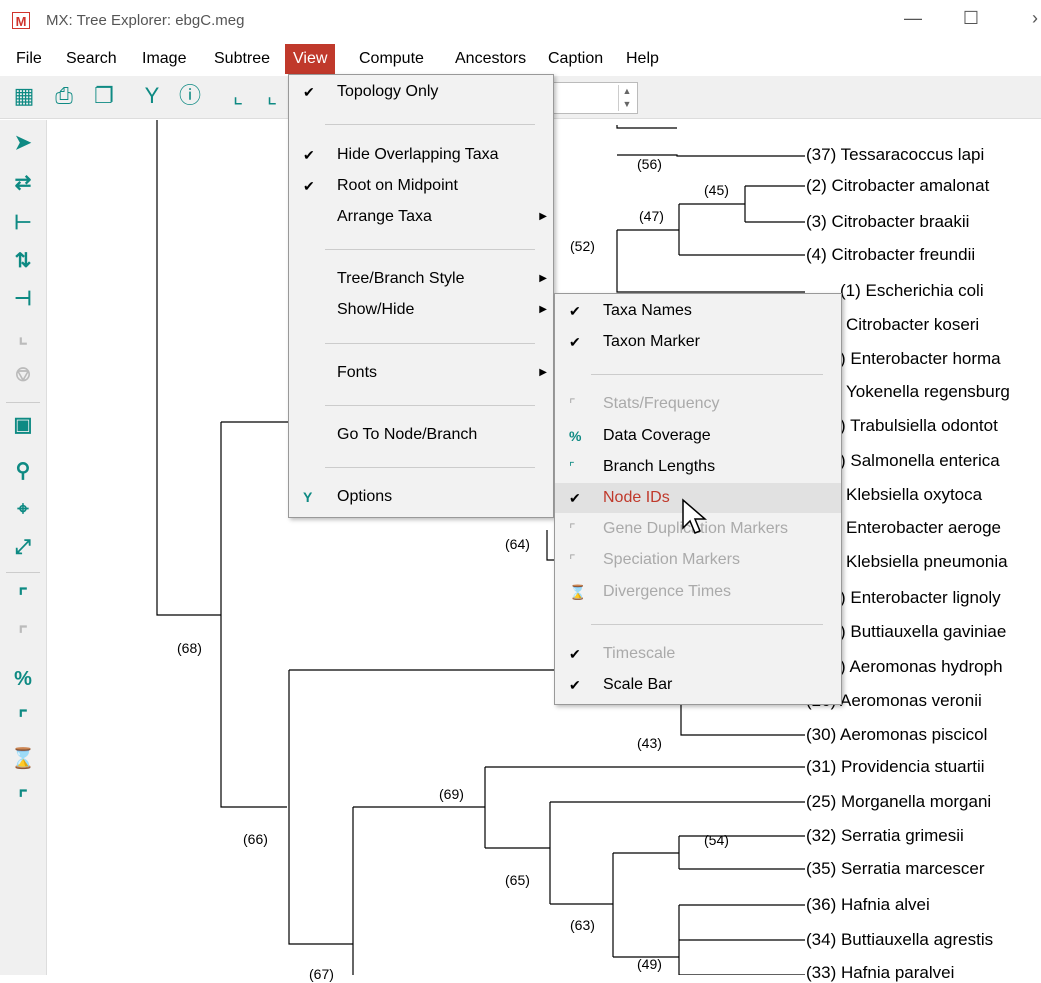 This screenshot has width=1041, height=983. Describe the element at coordinates (238, 96) in the screenshot. I see `tree-layout-icon: ⌞` at that location.